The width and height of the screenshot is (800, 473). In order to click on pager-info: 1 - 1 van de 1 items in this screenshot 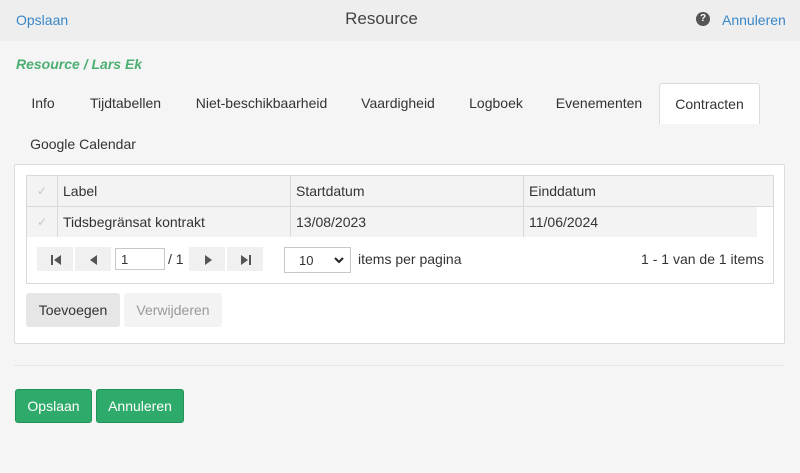, I will do `click(702, 259)`.